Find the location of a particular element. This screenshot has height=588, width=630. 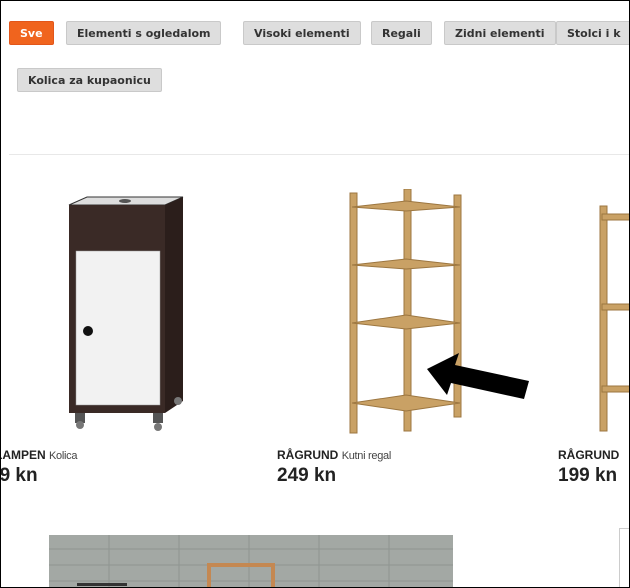

filter-chip-shelves: Regali is located at coordinates (401, 33).